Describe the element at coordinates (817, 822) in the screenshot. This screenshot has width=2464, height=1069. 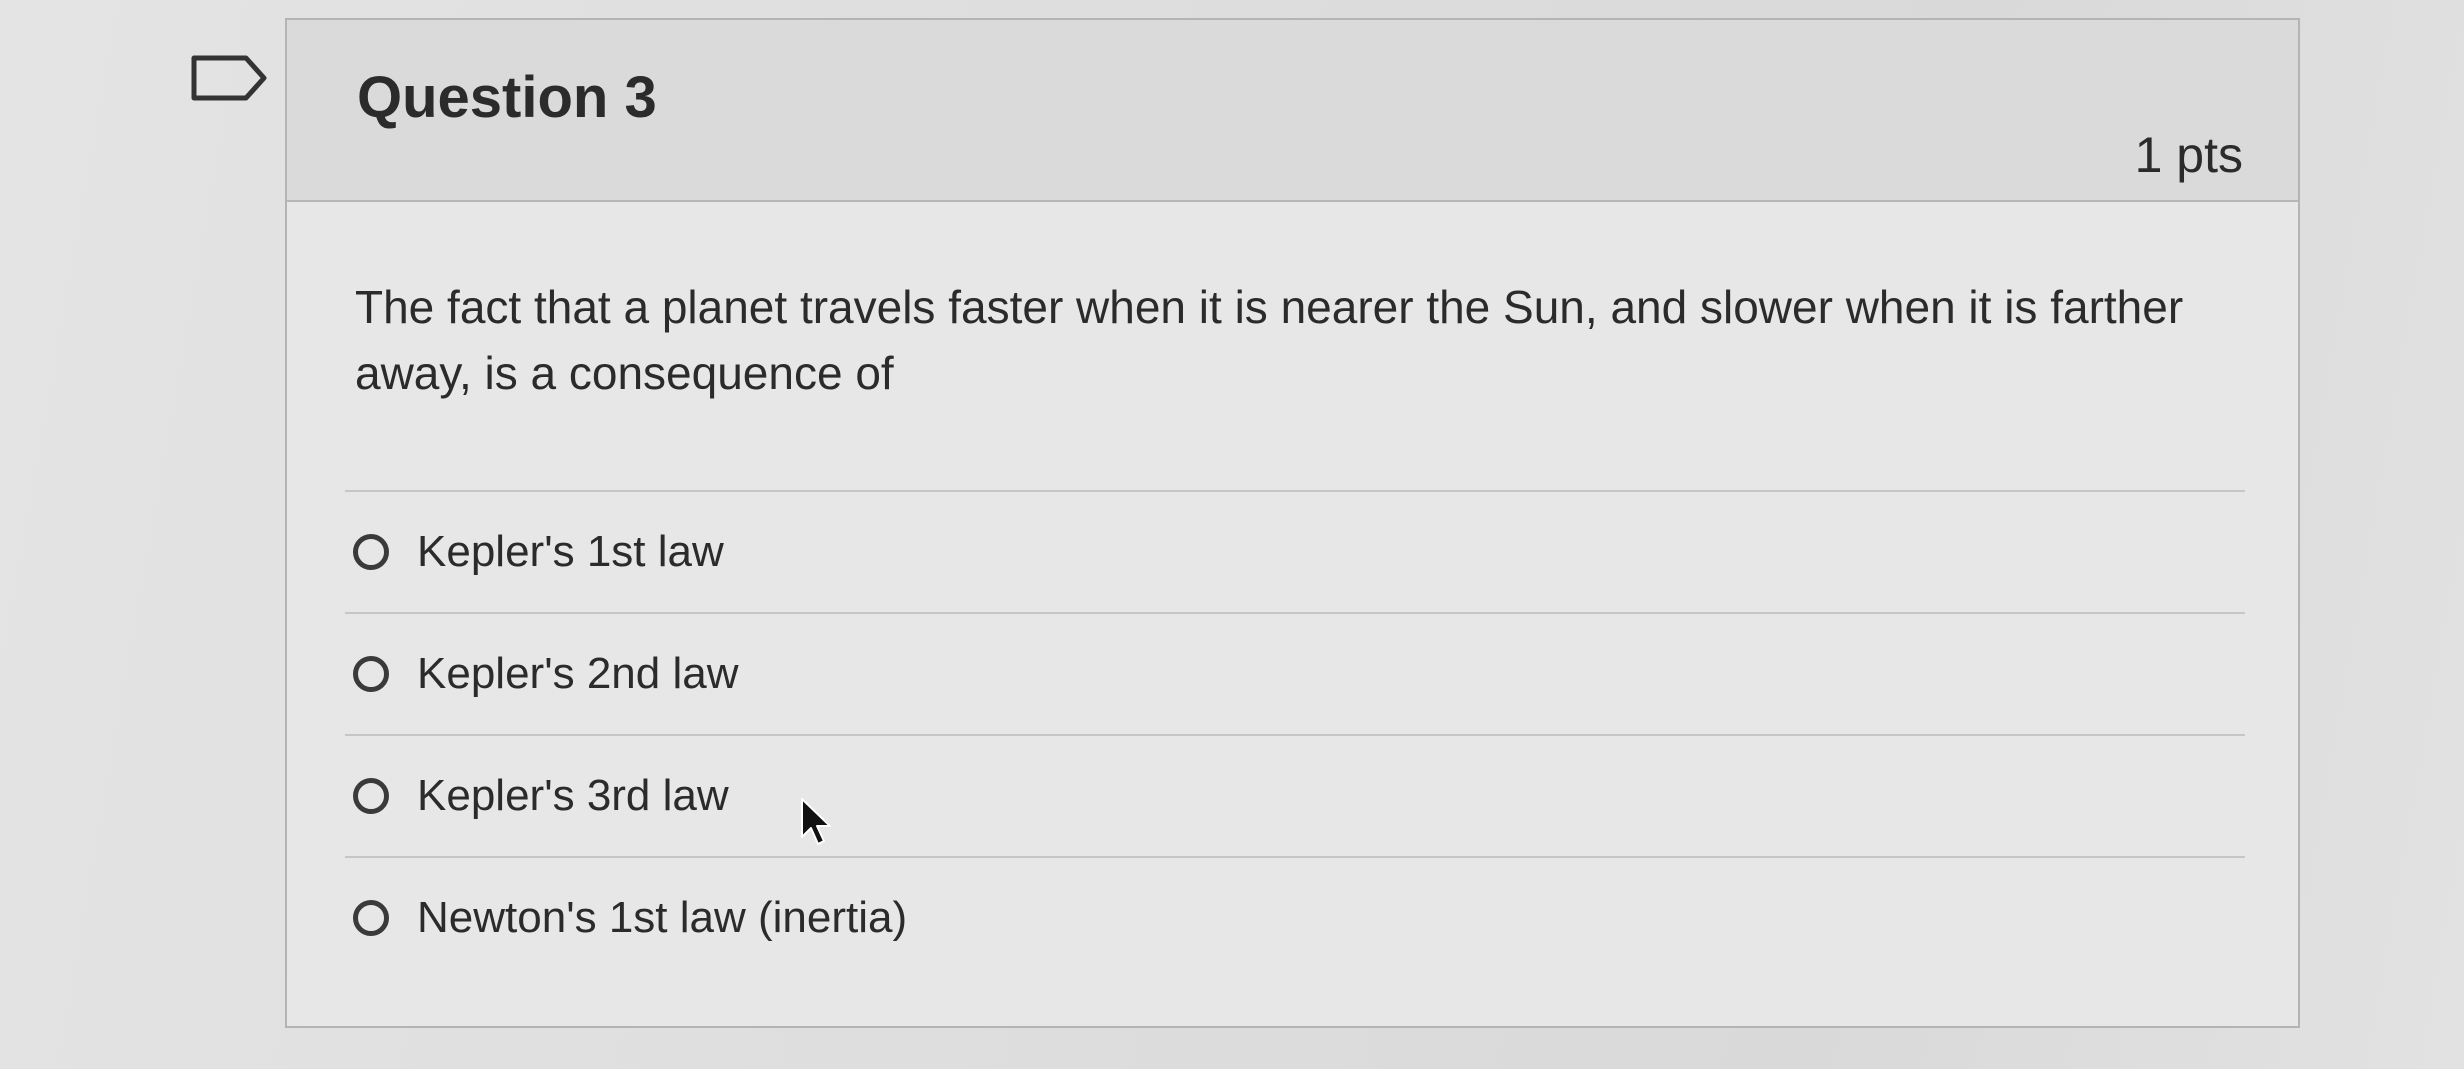
I see `mouse-pointer-icon` at that location.